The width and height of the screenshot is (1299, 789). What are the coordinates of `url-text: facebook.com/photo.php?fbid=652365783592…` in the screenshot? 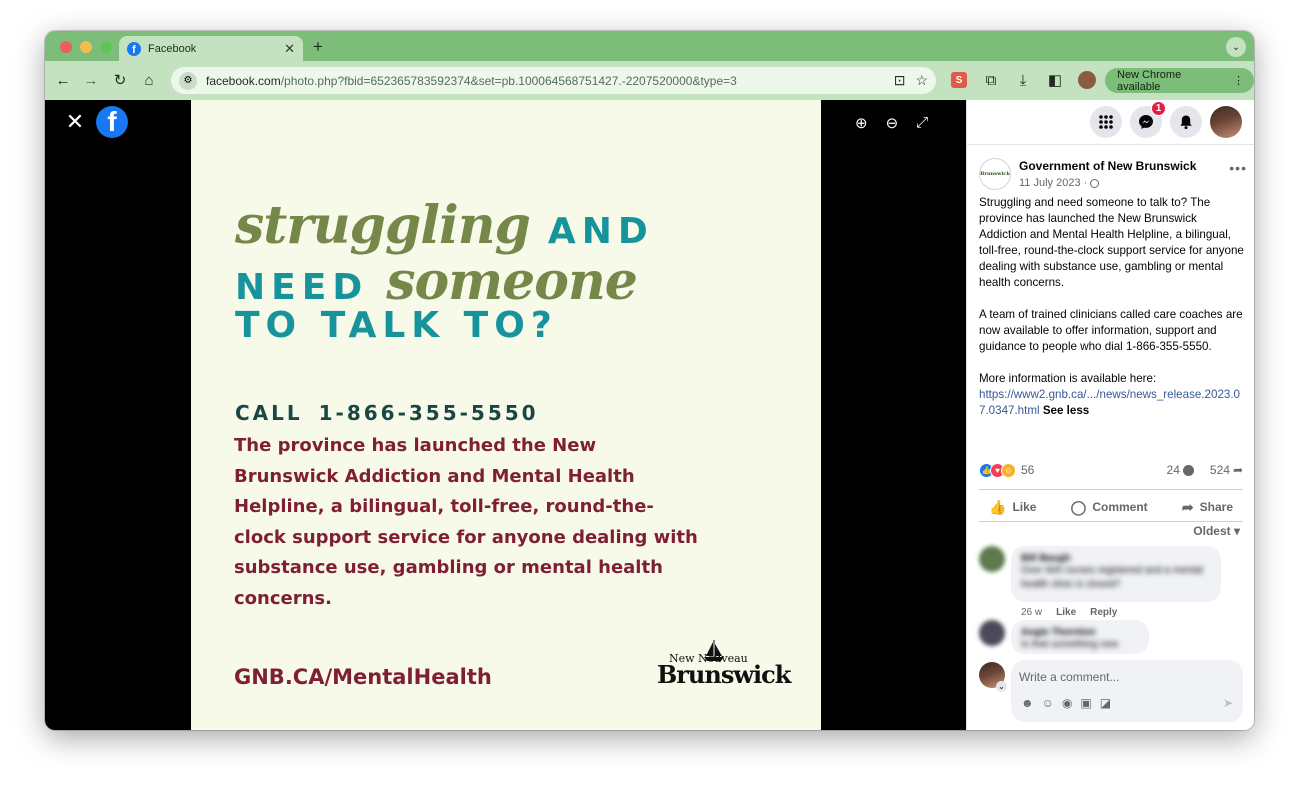 It's located at (550, 81).